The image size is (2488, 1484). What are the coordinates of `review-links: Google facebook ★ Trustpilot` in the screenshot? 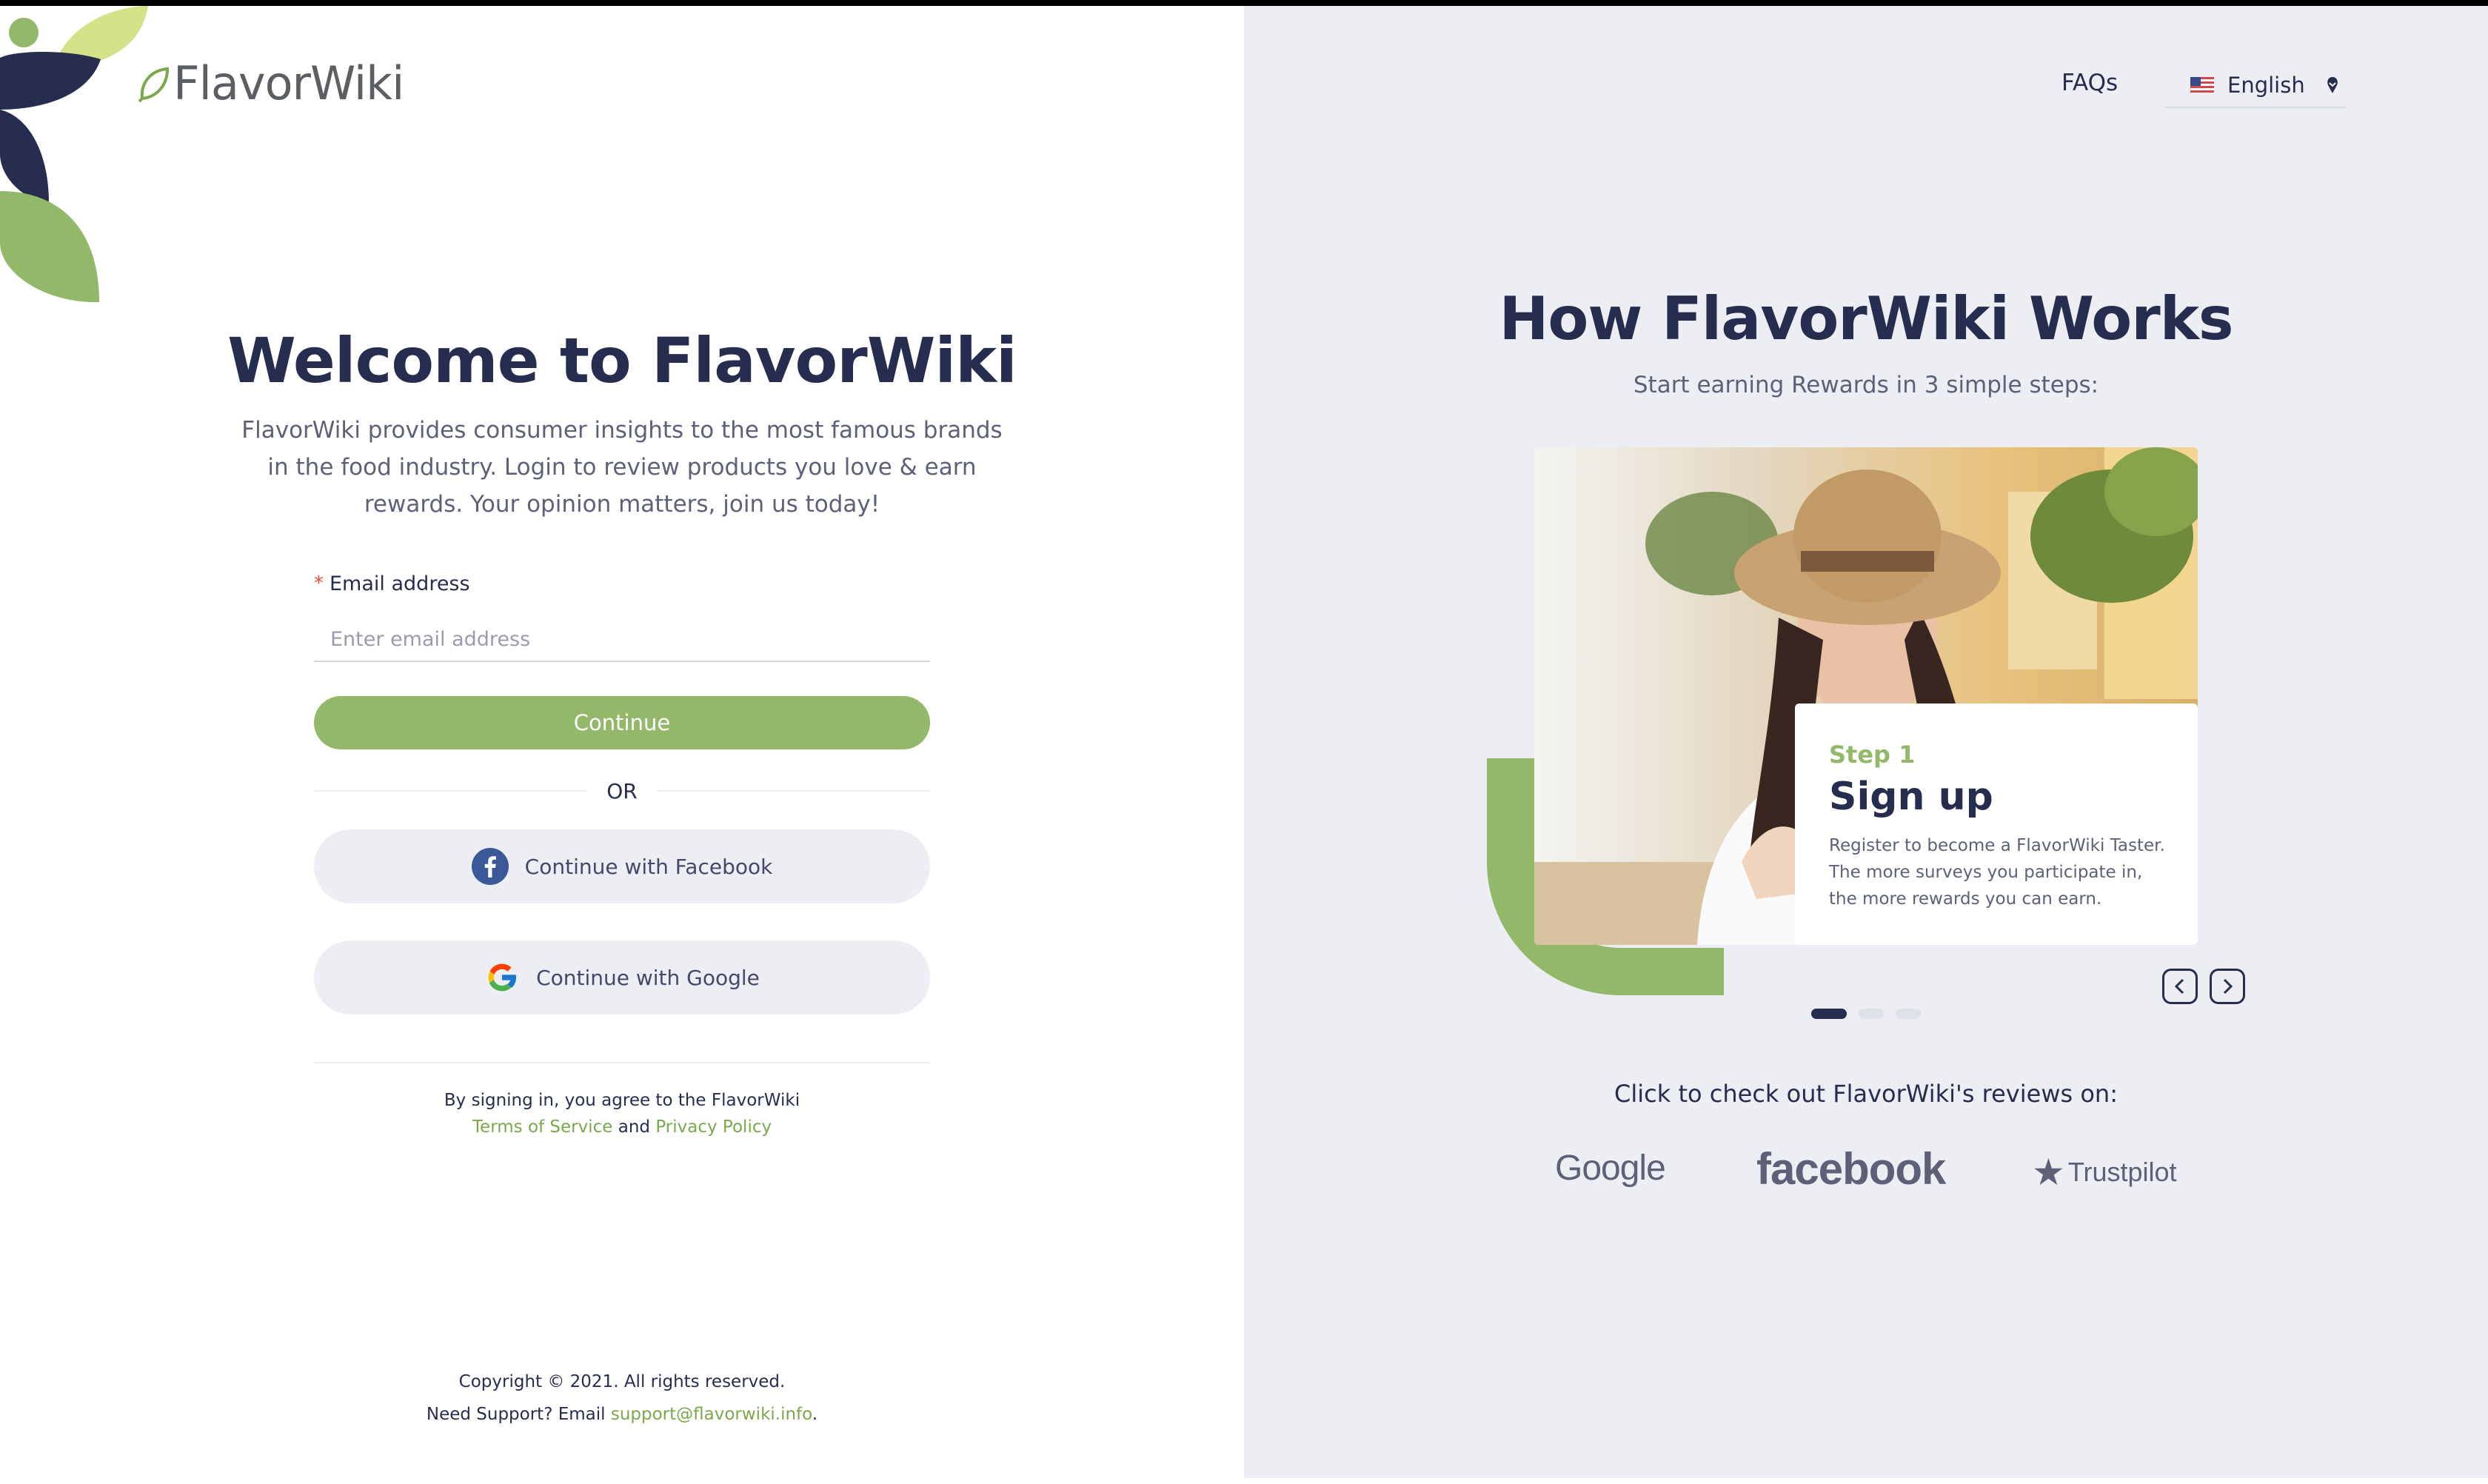 It's located at (1866, 1174).